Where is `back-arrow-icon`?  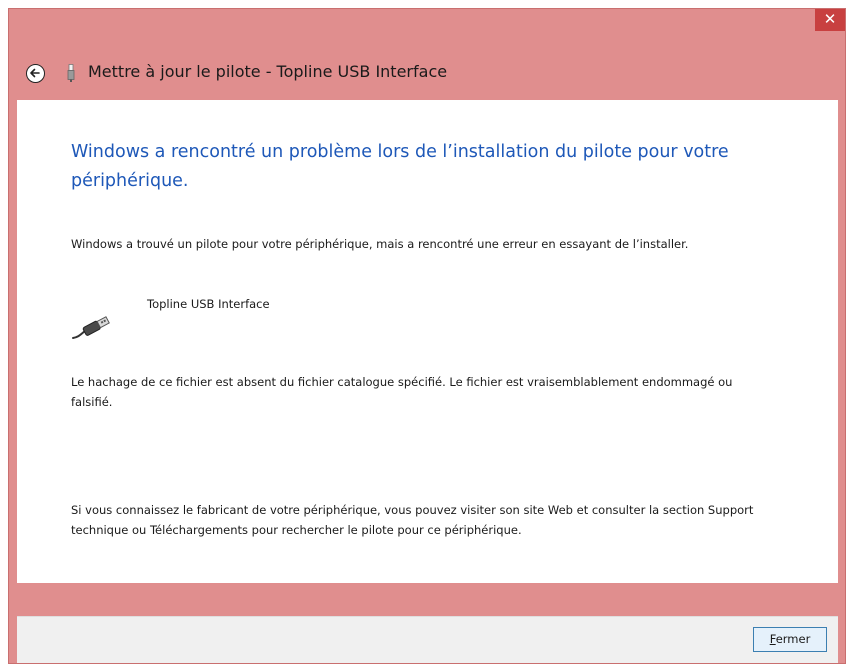
back-arrow-icon is located at coordinates (35, 73).